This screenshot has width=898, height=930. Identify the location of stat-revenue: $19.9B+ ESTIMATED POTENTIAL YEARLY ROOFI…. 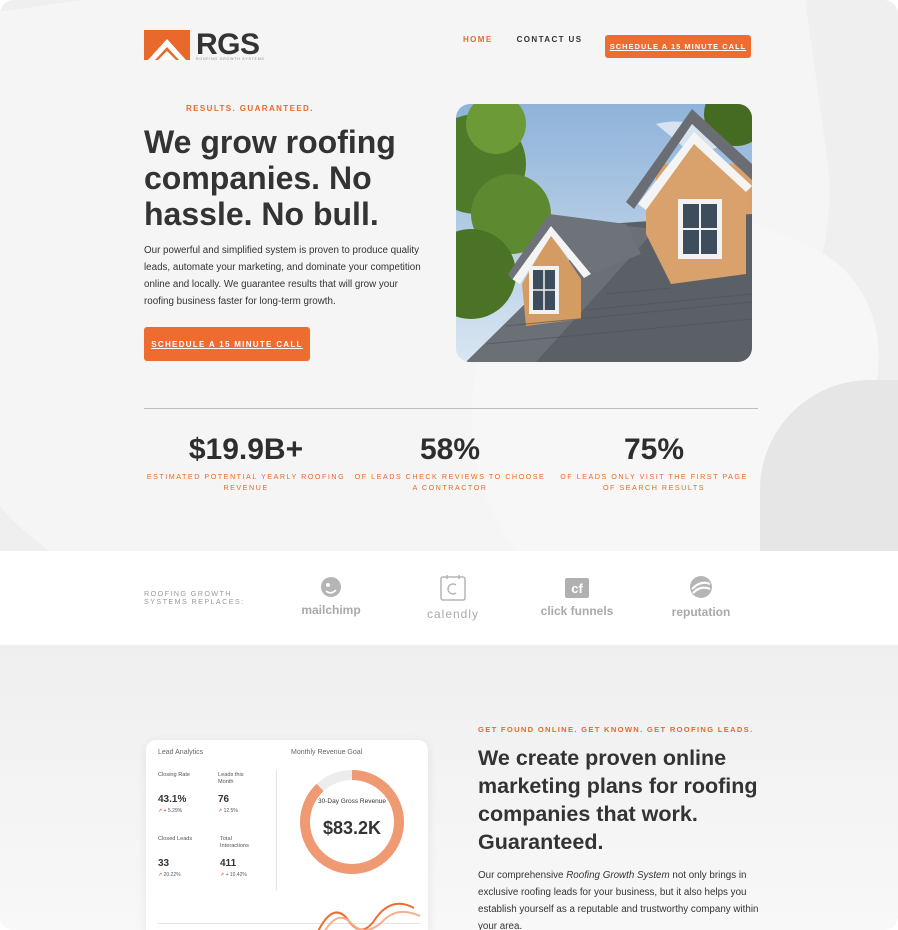
(246, 462).